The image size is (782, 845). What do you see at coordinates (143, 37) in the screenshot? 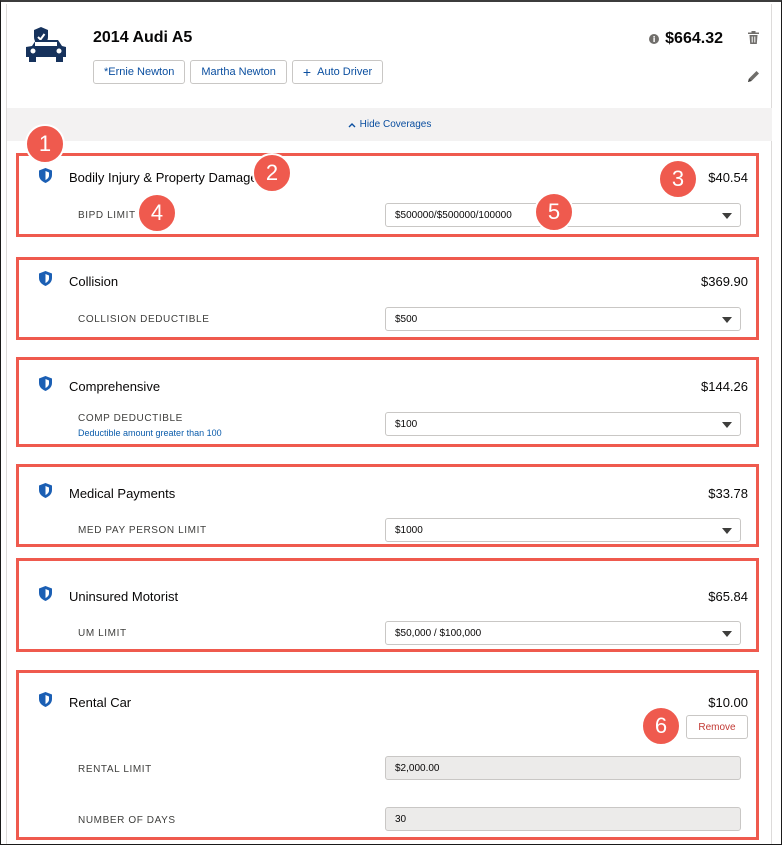
I see `vehicle-title: 2014 Audi A5` at bounding box center [143, 37].